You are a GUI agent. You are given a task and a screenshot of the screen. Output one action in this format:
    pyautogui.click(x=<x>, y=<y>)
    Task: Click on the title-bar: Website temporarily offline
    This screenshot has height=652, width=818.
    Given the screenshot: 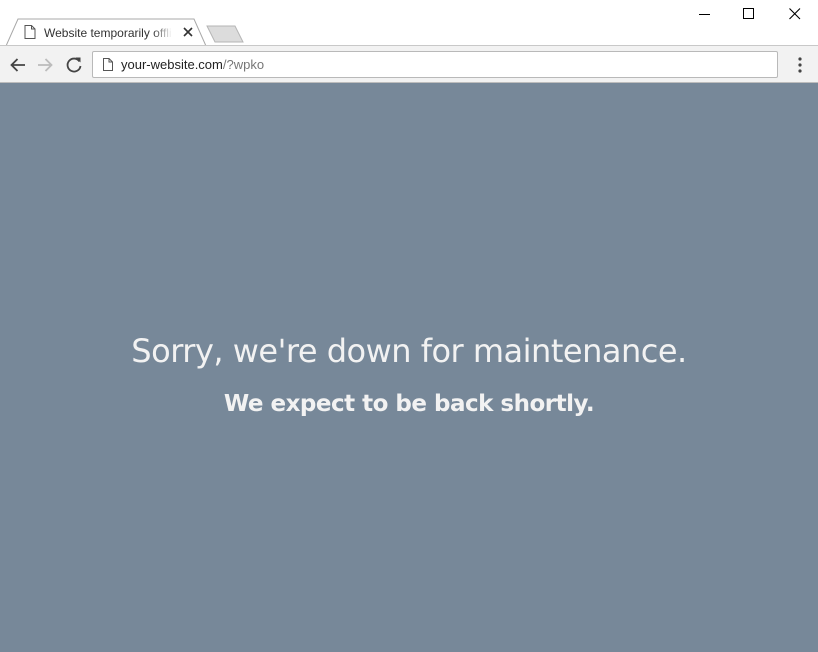 What is the action you would take?
    pyautogui.click(x=409, y=23)
    